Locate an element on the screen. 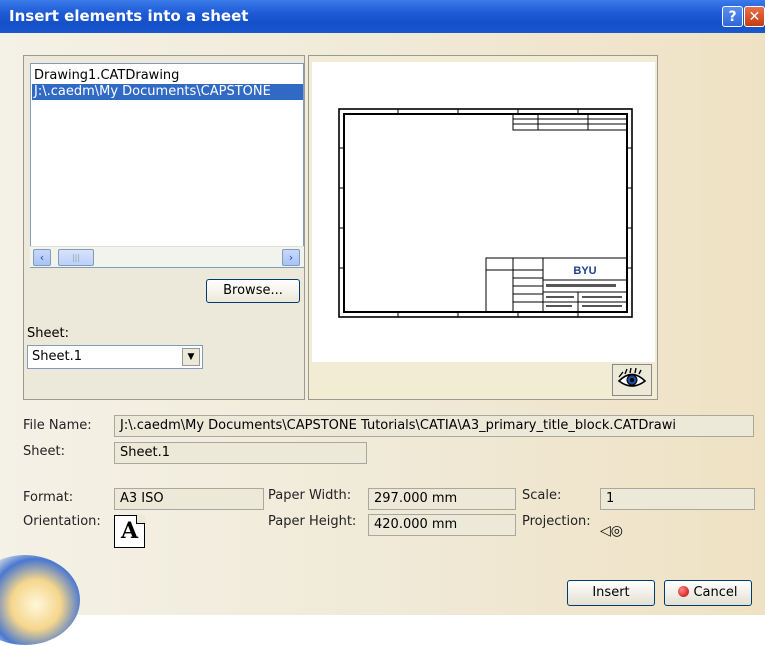 The height and width of the screenshot is (645, 765). cancel-button: Cancel is located at coordinates (708, 593).